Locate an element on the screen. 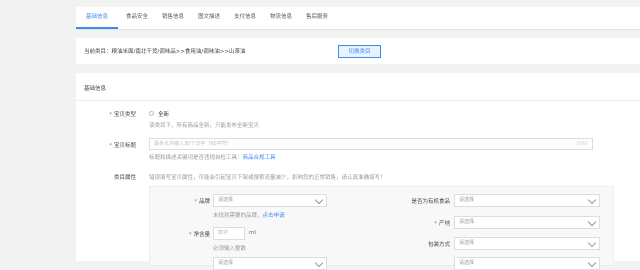 This screenshot has height=270, width=640. current-category: 当前类目：粮油米面/南北干货/调味品>>食用油/调味油>>山茶油 is located at coordinates (165, 52).